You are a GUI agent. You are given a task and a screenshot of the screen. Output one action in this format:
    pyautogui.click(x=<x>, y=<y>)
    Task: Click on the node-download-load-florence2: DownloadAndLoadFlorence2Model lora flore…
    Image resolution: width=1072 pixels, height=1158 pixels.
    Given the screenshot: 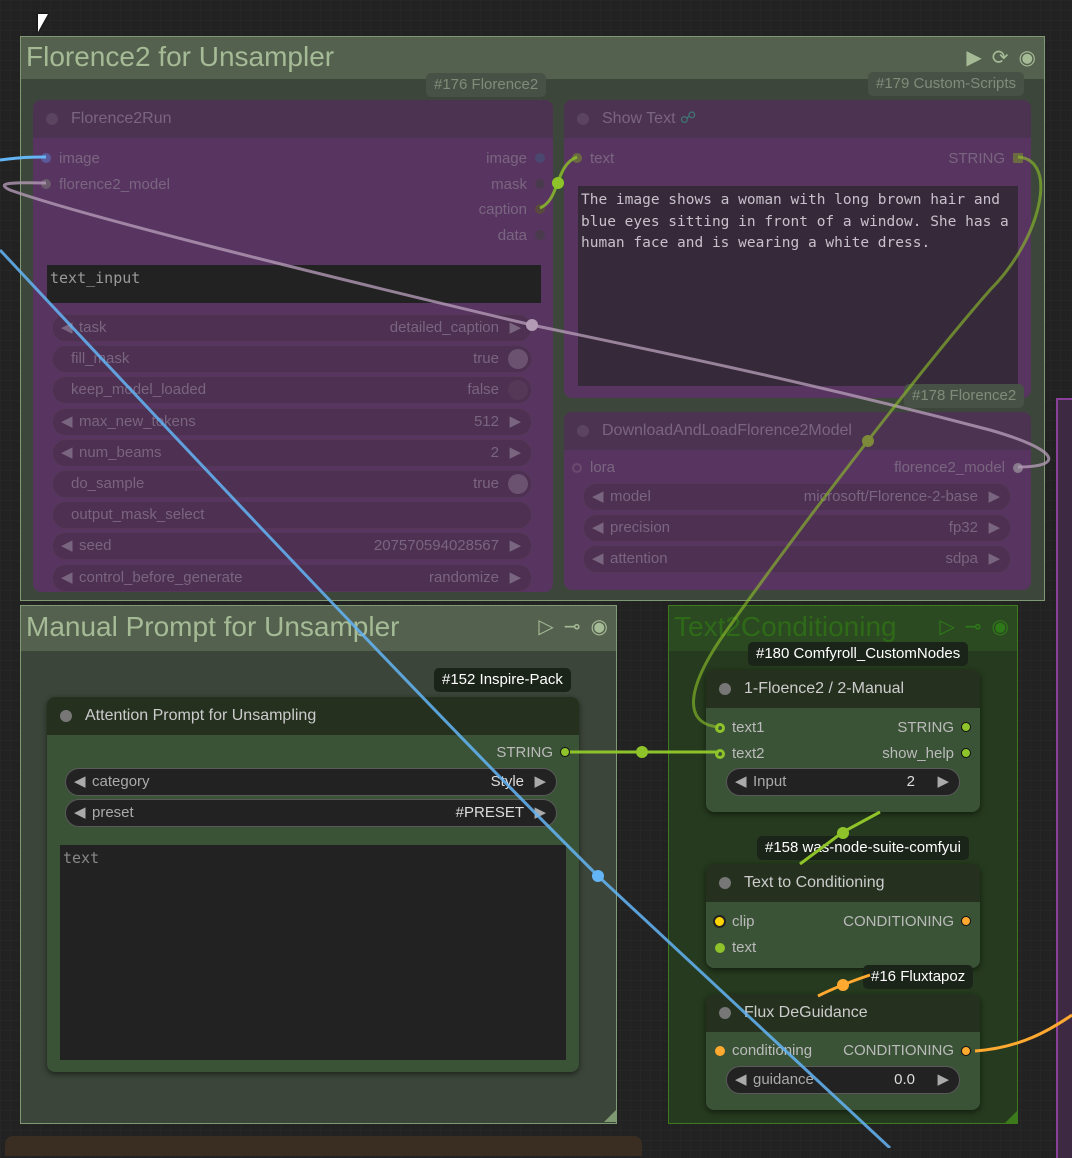 What is the action you would take?
    pyautogui.click(x=797, y=501)
    